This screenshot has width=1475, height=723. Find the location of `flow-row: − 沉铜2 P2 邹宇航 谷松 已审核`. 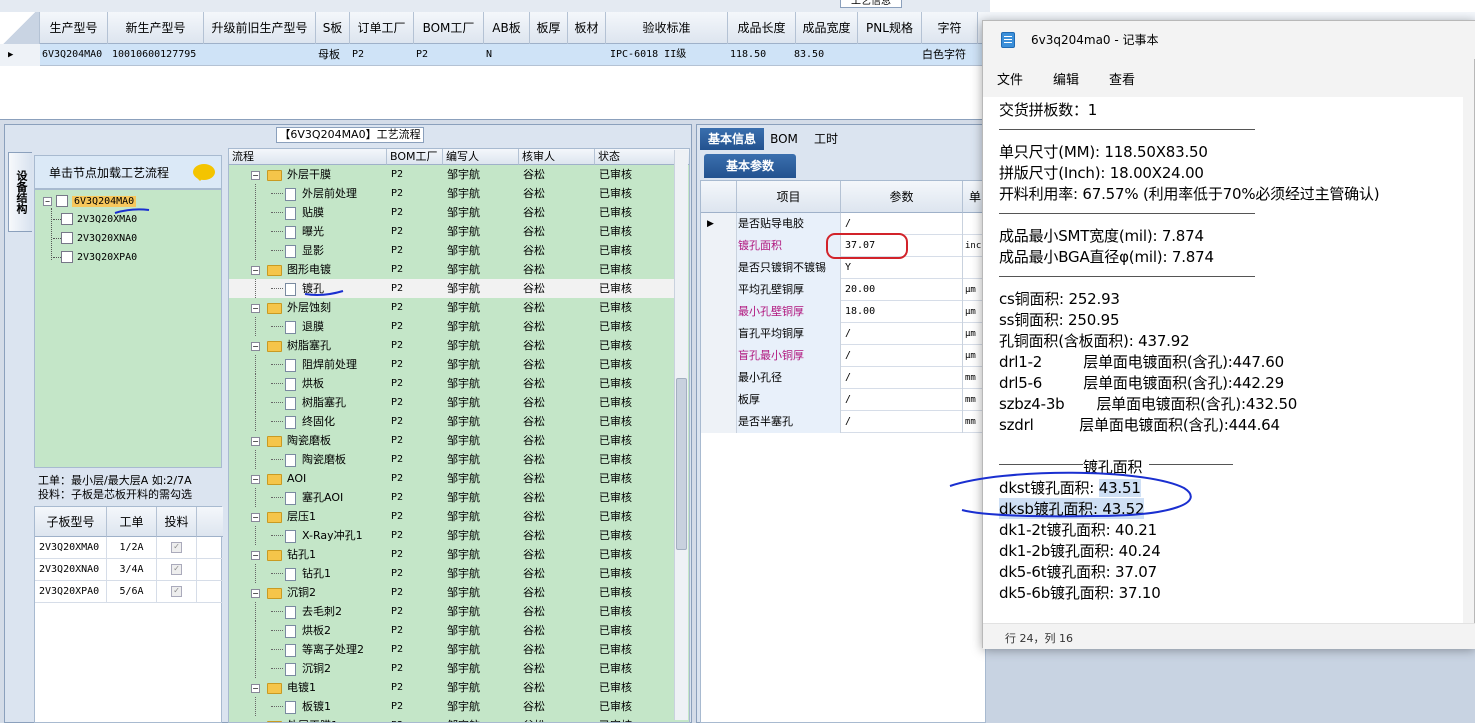

flow-row: − 沉铜2 P2 邹宇航 谷松 已审核 is located at coordinates (452, 592).